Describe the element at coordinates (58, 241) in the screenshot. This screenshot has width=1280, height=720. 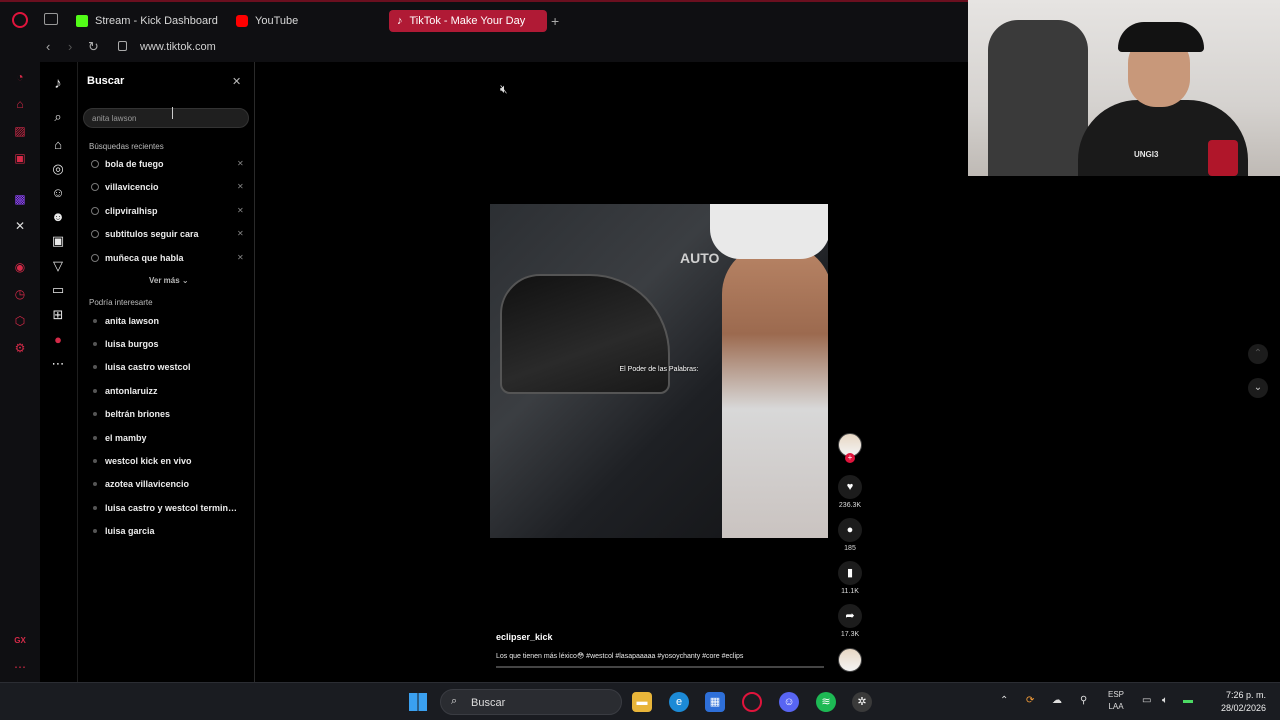
I see `live-icon: ▣` at that location.